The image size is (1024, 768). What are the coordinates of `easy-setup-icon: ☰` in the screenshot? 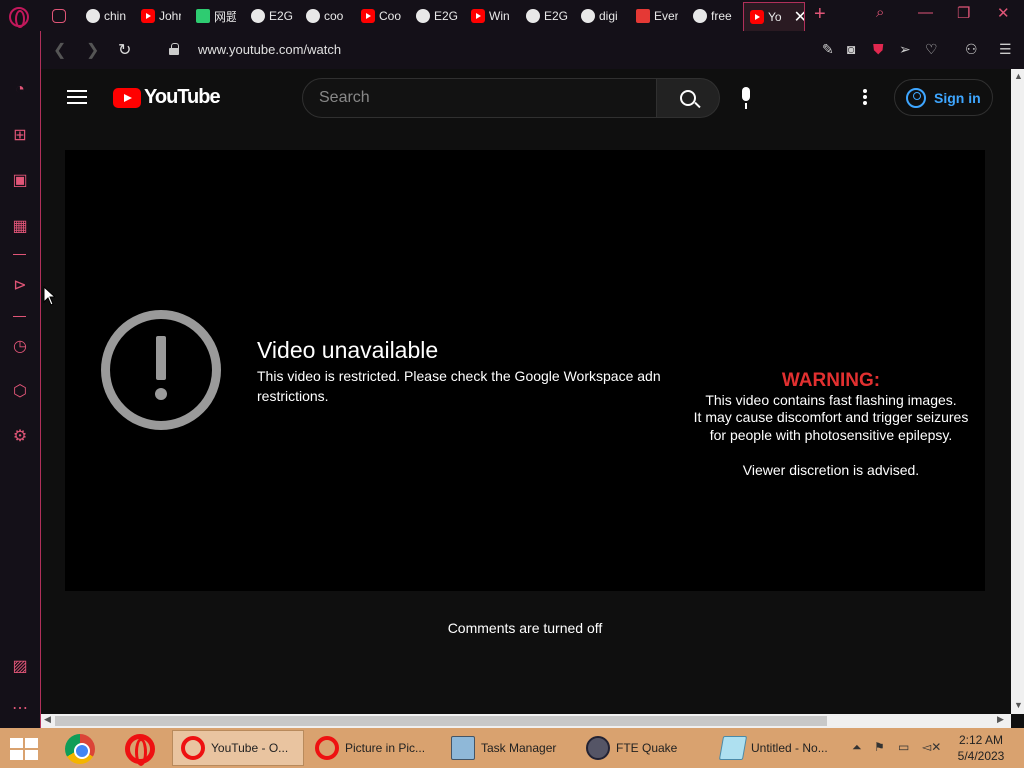 It's located at (1005, 49).